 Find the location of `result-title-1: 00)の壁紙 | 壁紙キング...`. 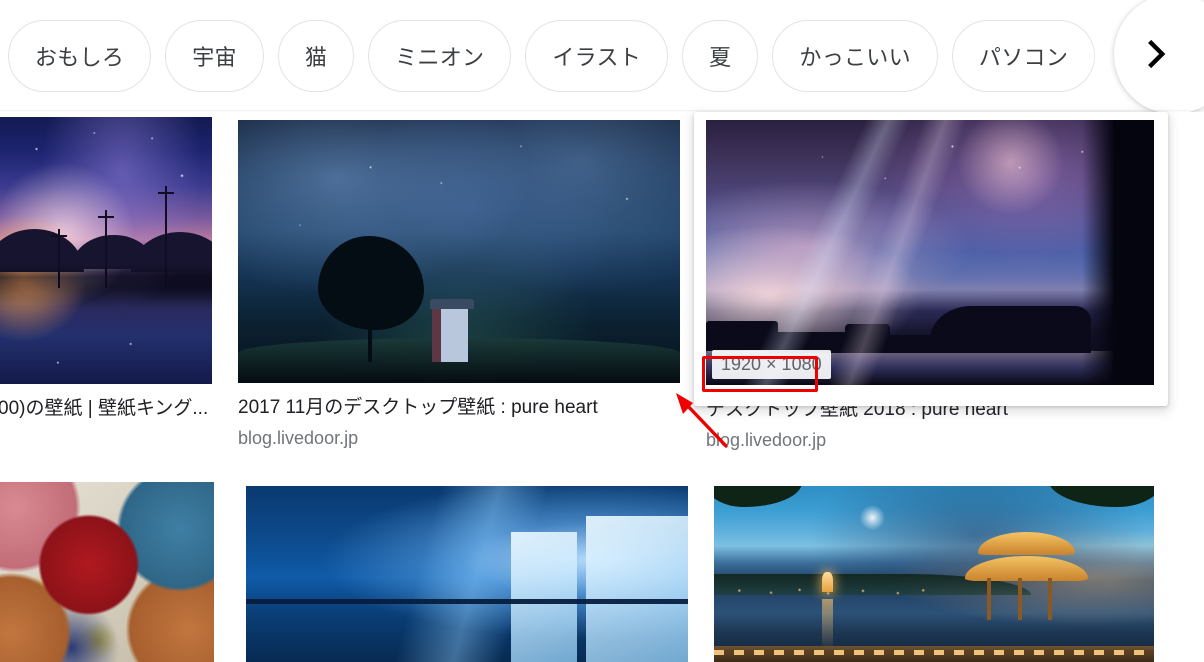

result-title-1: 00)の壁紙 | 壁紙キング... is located at coordinates (106, 409).